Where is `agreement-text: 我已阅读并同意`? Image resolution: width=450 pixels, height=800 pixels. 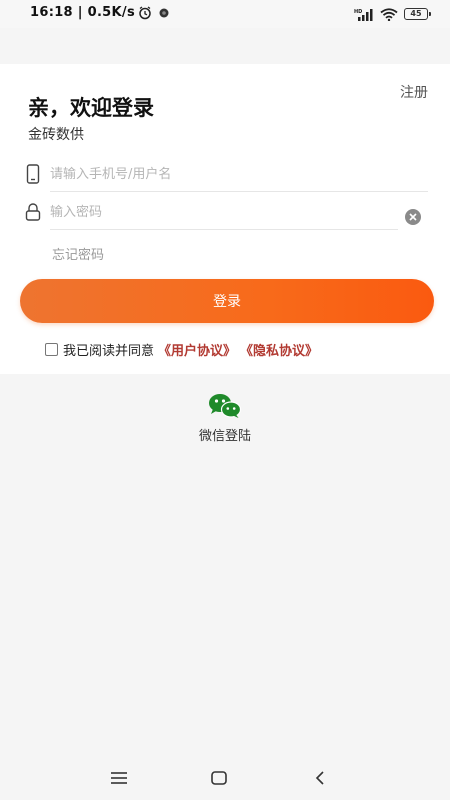
agreement-text: 我已阅读并同意 is located at coordinates (109, 351).